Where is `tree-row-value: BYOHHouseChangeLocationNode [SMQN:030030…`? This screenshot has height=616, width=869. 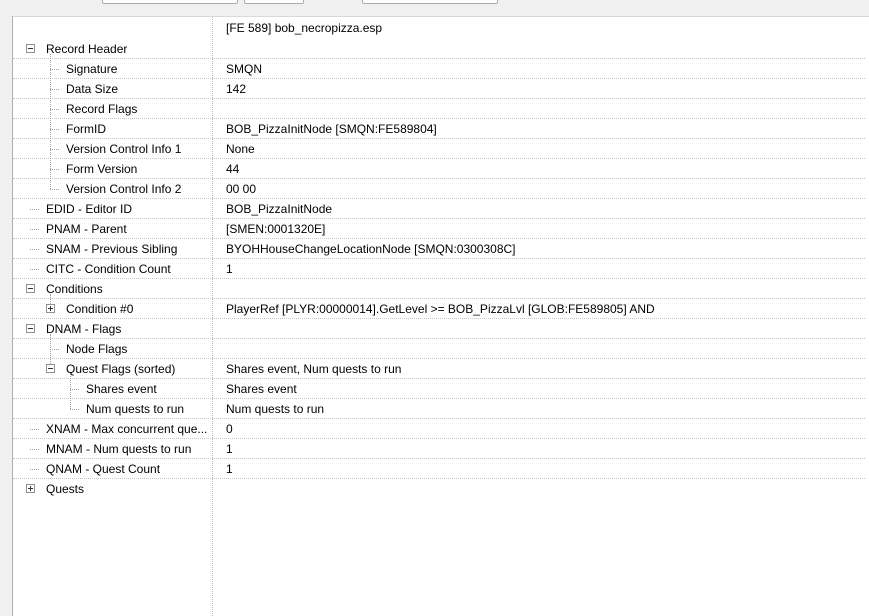
tree-row-value: BYOHHouseChangeLocationNode [SMQN:030030… is located at coordinates (371, 249).